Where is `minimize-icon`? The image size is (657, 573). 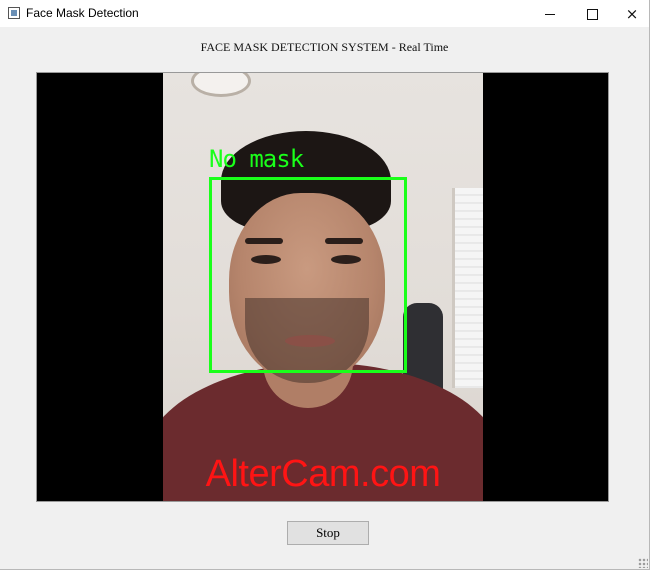
minimize-icon is located at coordinates (550, 14).